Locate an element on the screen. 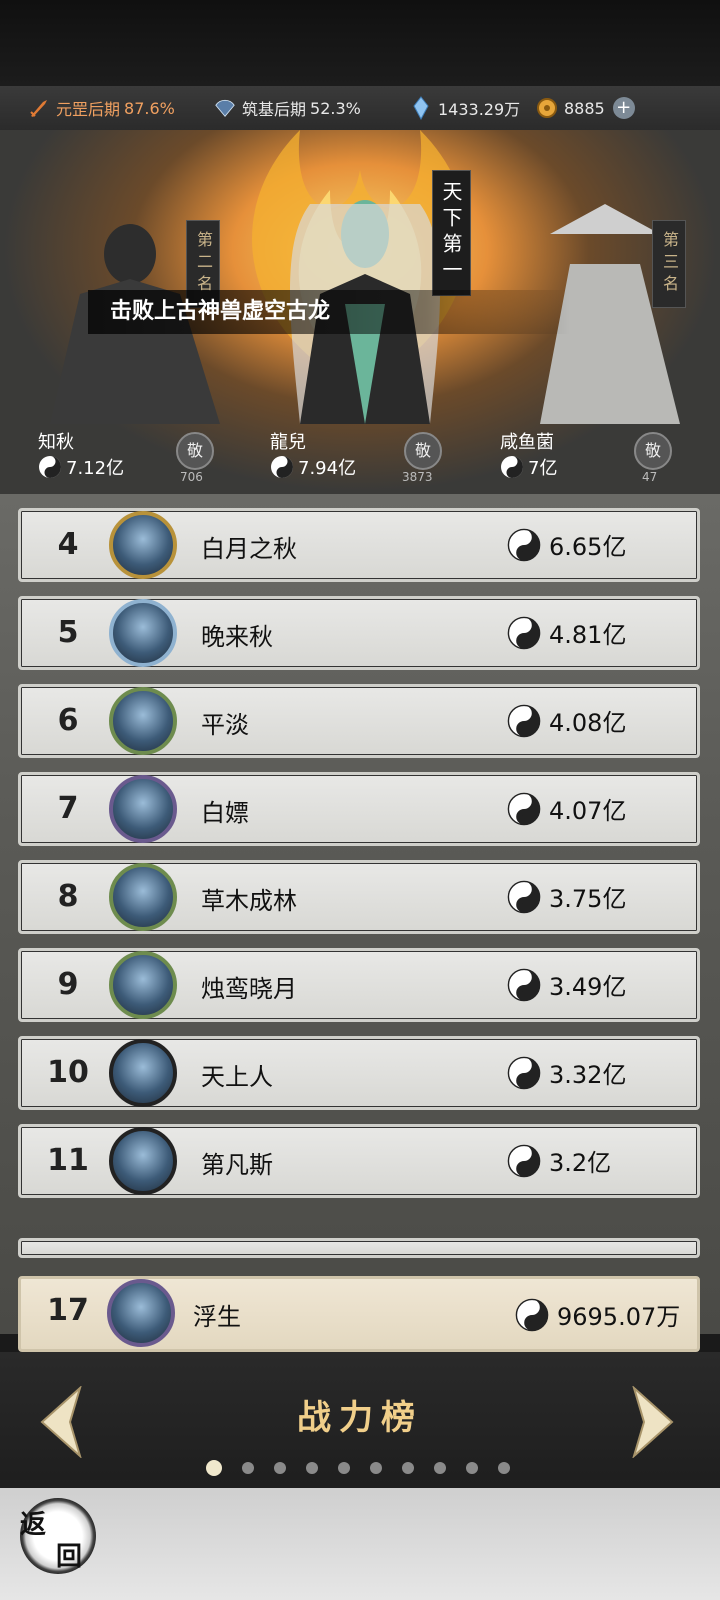 The height and width of the screenshot is (1600, 720). player-power: 6.65亿 is located at coordinates (566, 544).